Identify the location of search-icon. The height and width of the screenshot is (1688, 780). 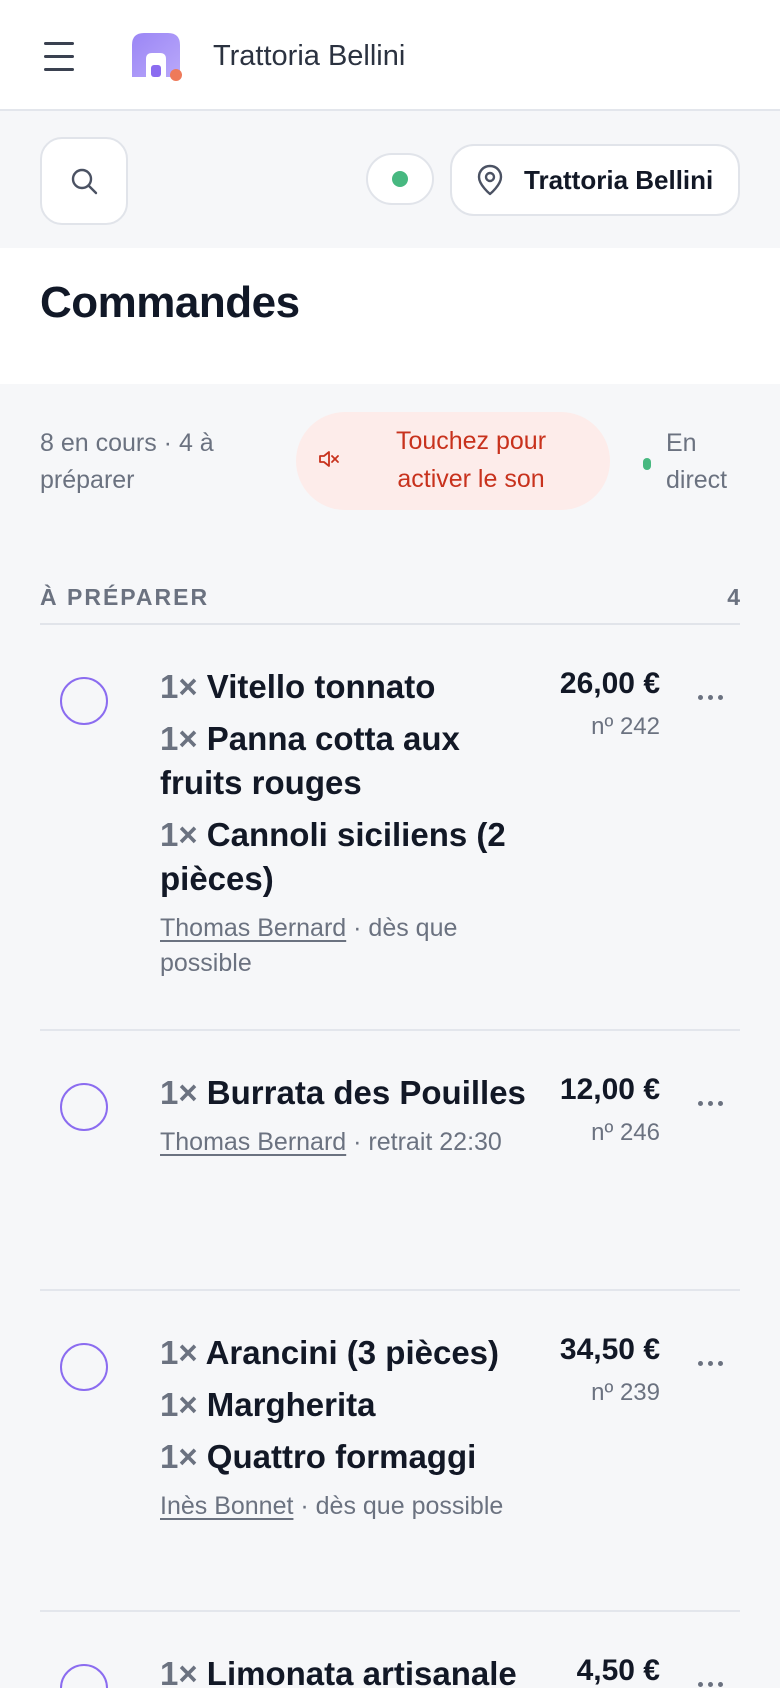
(84, 181).